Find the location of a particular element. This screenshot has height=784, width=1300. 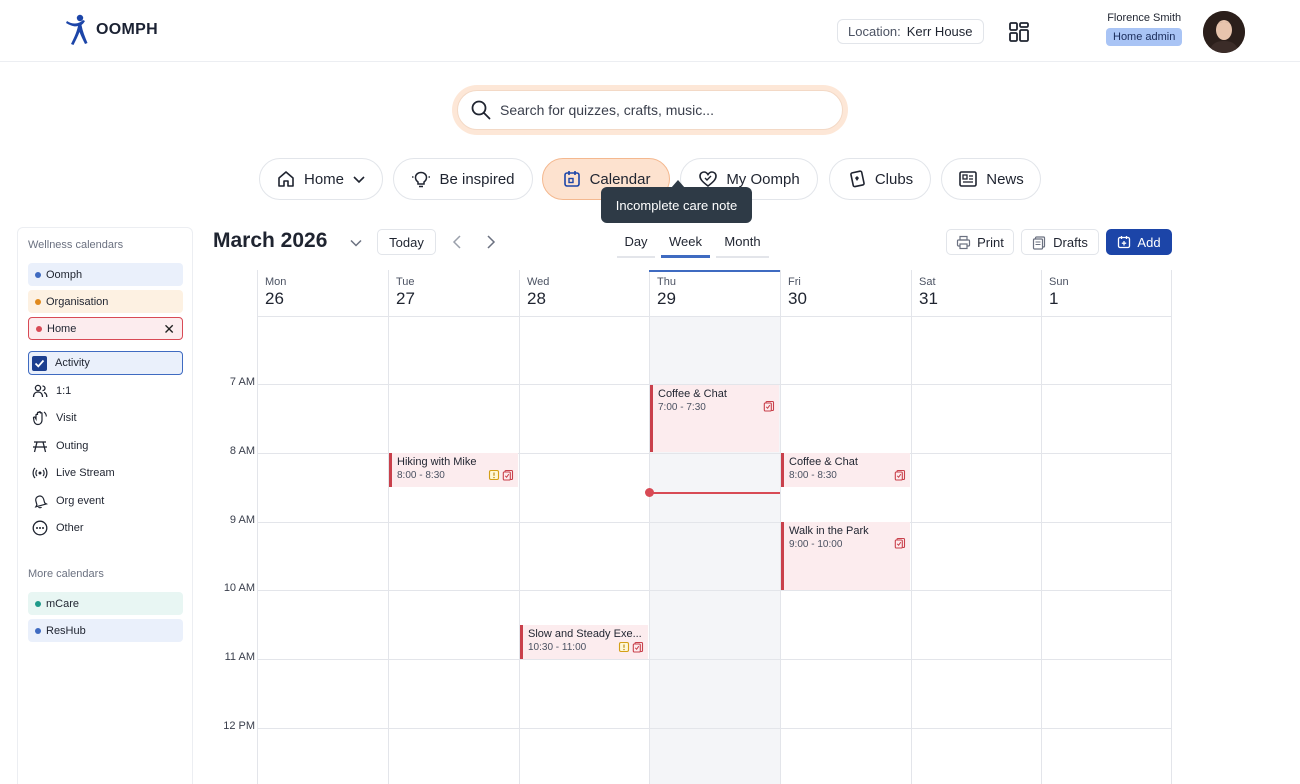

calendar-filter-organisation: Organisation is located at coordinates (105, 301).